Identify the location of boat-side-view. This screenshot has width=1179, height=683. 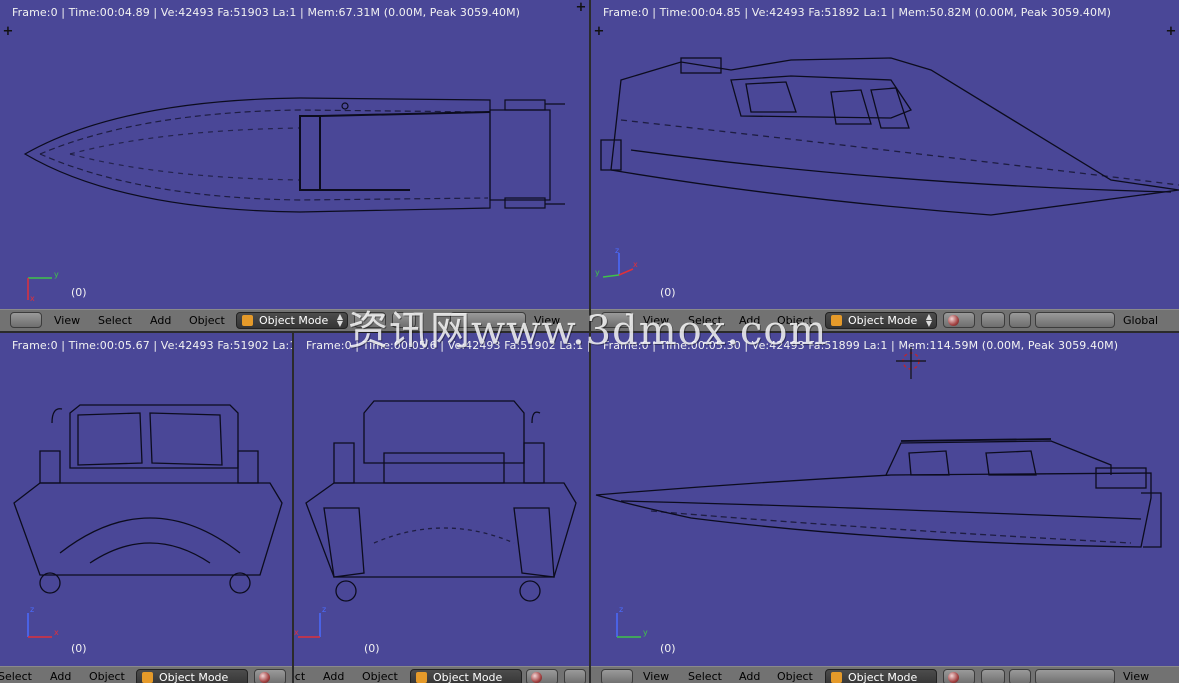
(878, 447).